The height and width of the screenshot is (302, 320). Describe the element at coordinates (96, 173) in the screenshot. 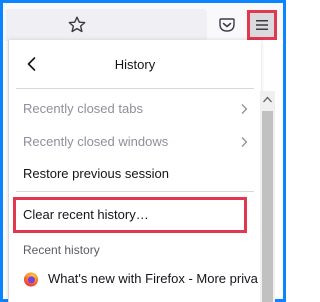

I see `item-label: Restore previous session` at that location.